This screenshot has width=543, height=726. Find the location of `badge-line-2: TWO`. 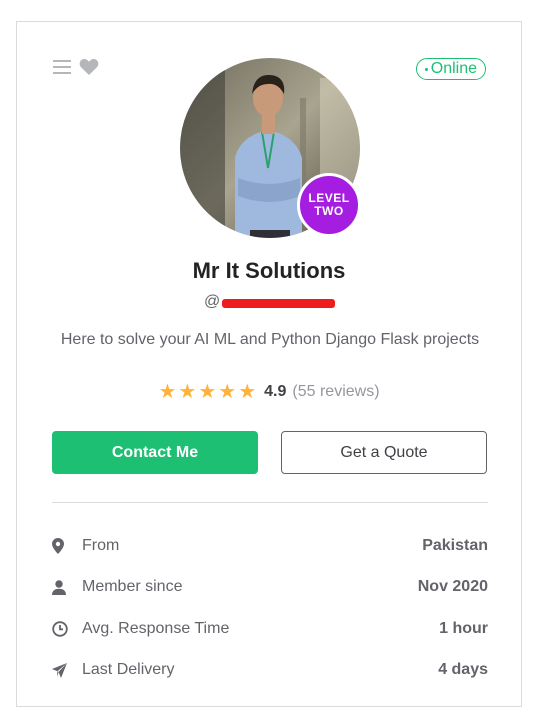

badge-line-2: TWO is located at coordinates (329, 211).